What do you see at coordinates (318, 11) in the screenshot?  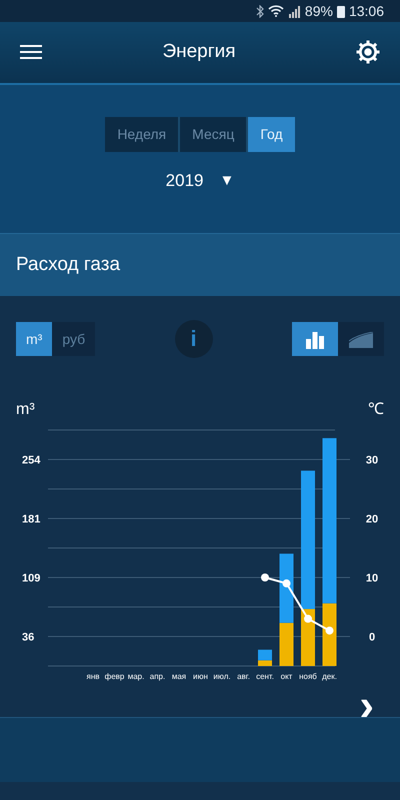 I see `battery-percent: 89%` at bounding box center [318, 11].